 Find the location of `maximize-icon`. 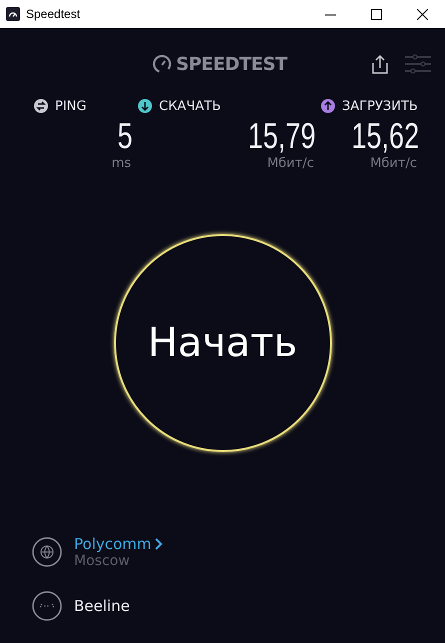

maximize-icon is located at coordinates (376, 14).